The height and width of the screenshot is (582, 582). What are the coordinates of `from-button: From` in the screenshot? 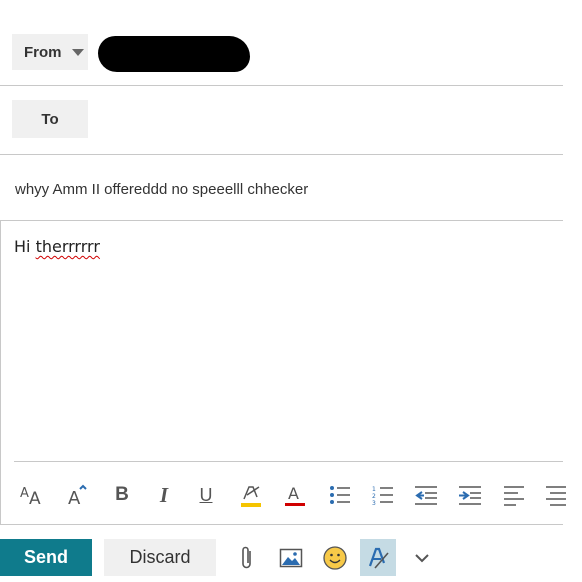 It's located at (50, 52).